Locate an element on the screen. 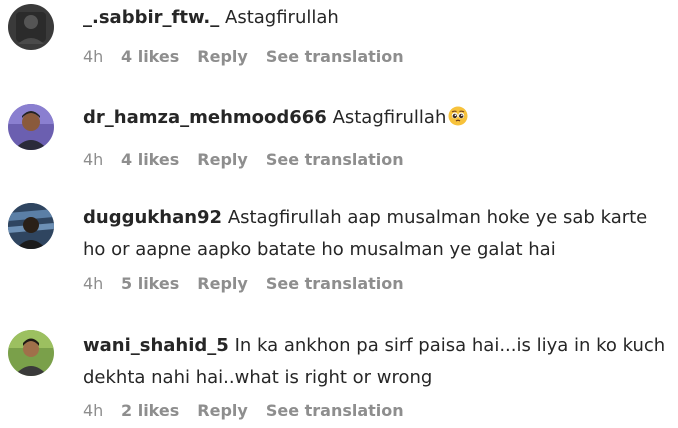 The width and height of the screenshot is (678, 428). comment-username: duggukhan92 is located at coordinates (152, 217).